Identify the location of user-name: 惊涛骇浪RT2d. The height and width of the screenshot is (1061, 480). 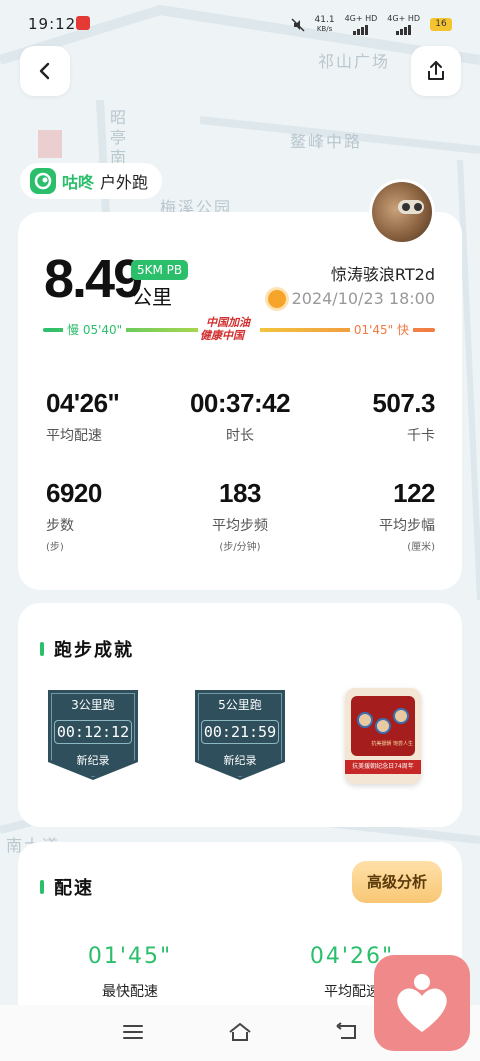
(382, 274).